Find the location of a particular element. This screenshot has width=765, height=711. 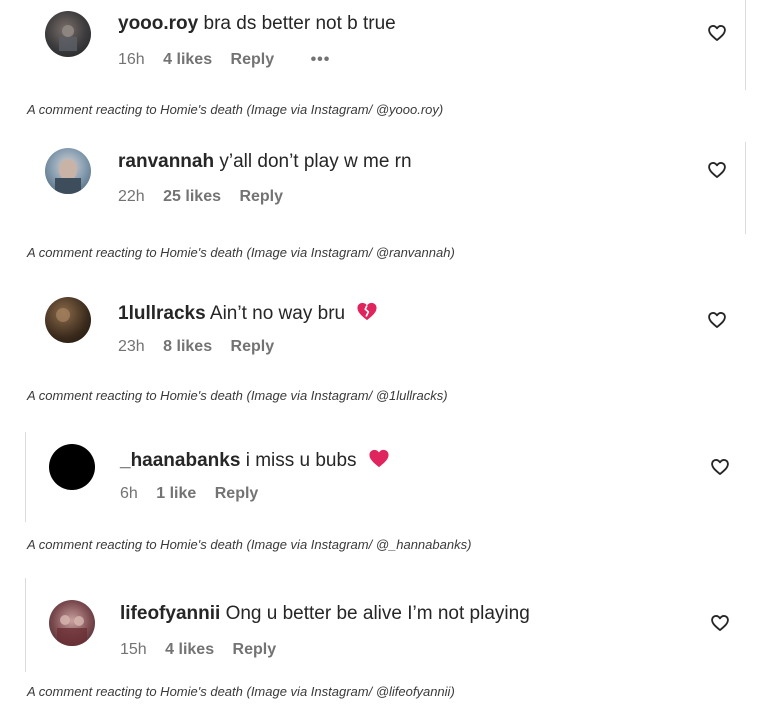

likes-count: 1 like is located at coordinates (176, 493).